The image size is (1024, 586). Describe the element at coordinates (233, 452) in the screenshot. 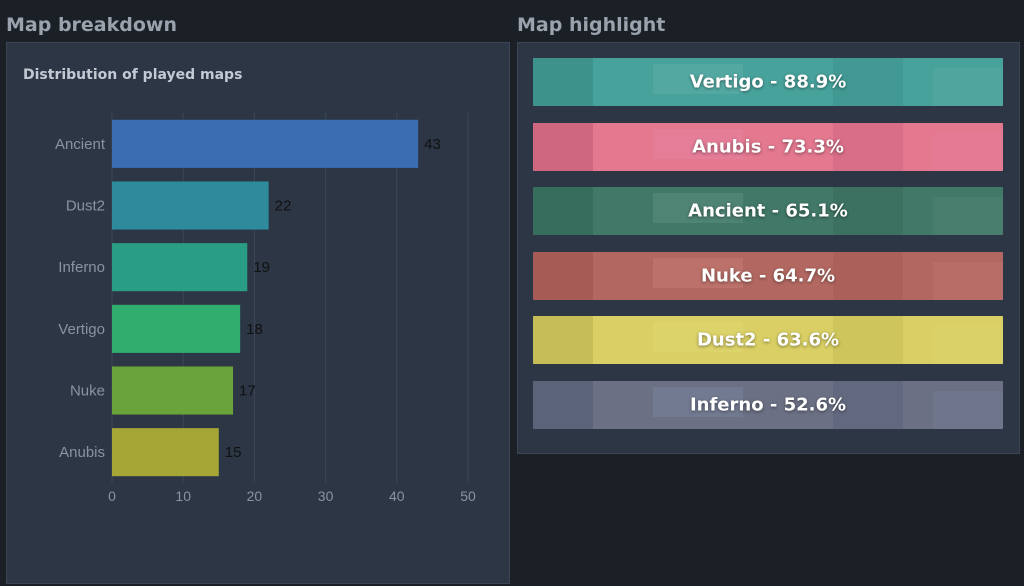

I see `bar-value-label: 15` at that location.